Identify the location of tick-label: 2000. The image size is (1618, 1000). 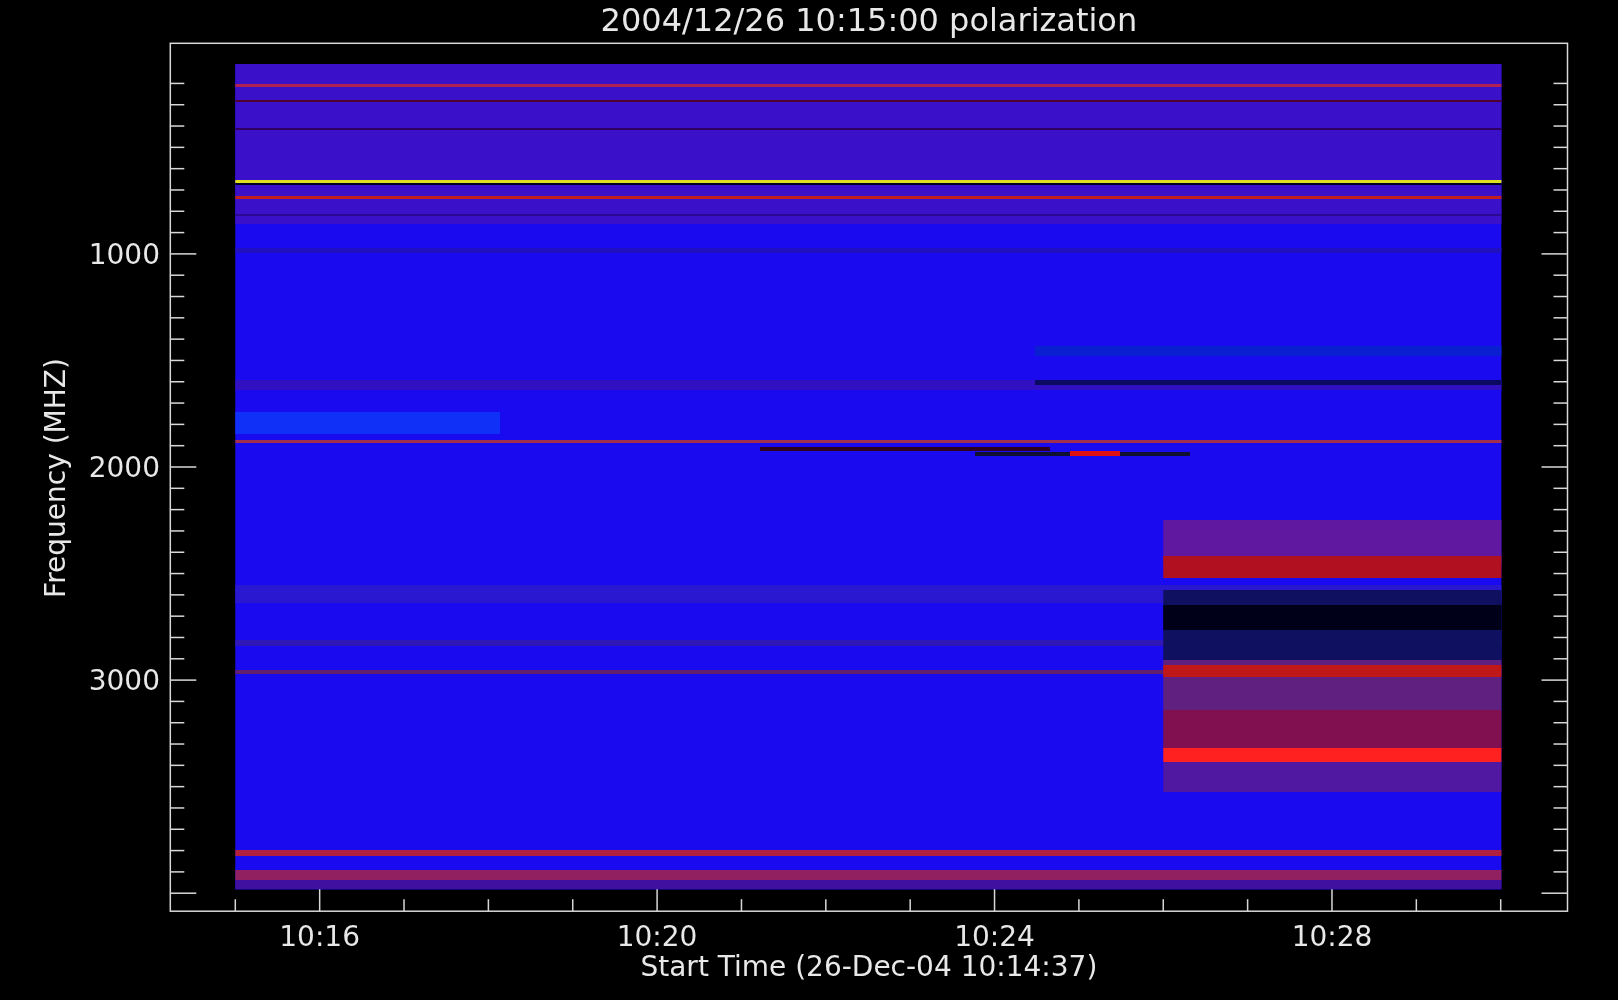
(124, 467).